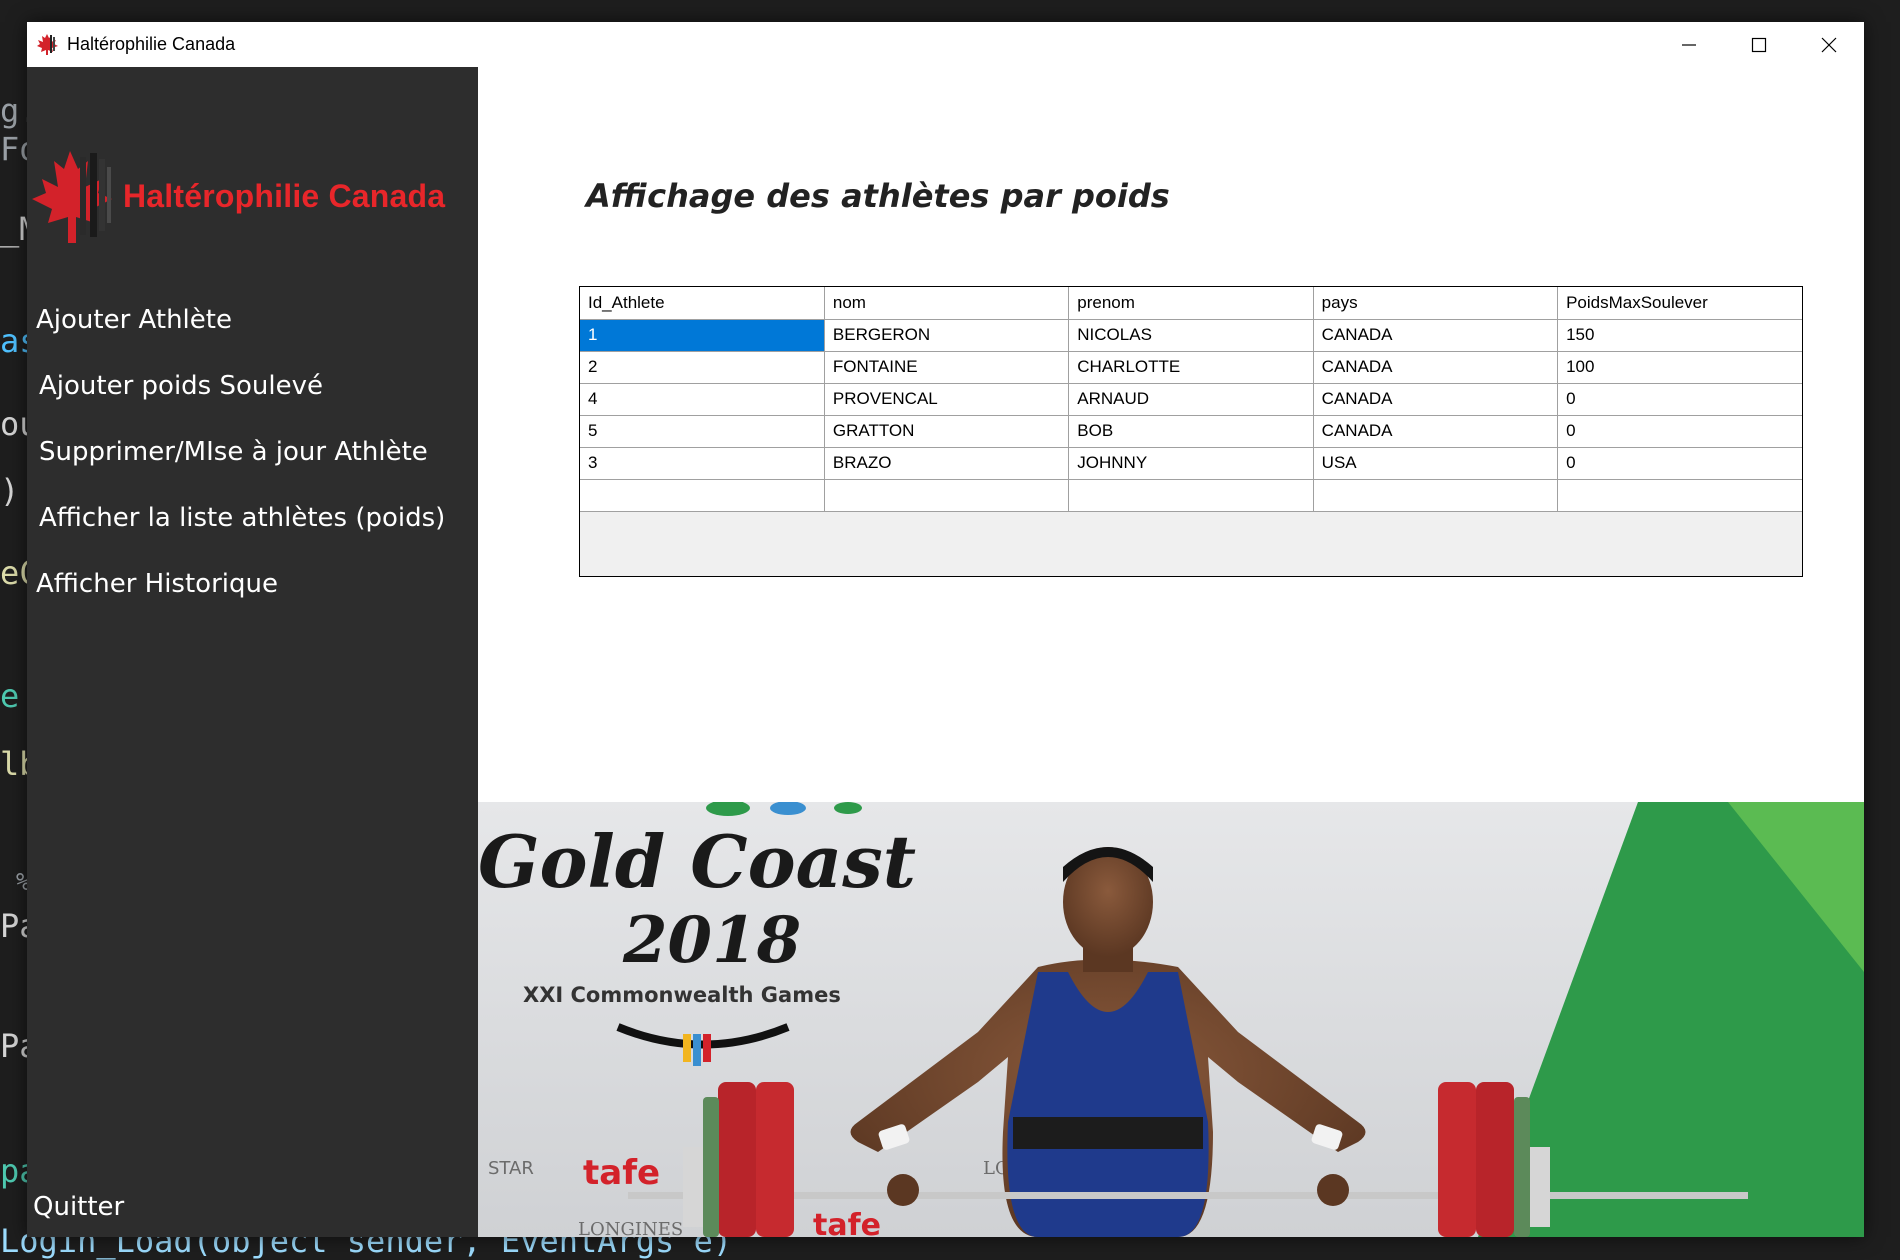  I want to click on table-cell: ARNAUD, so click(1191, 399).